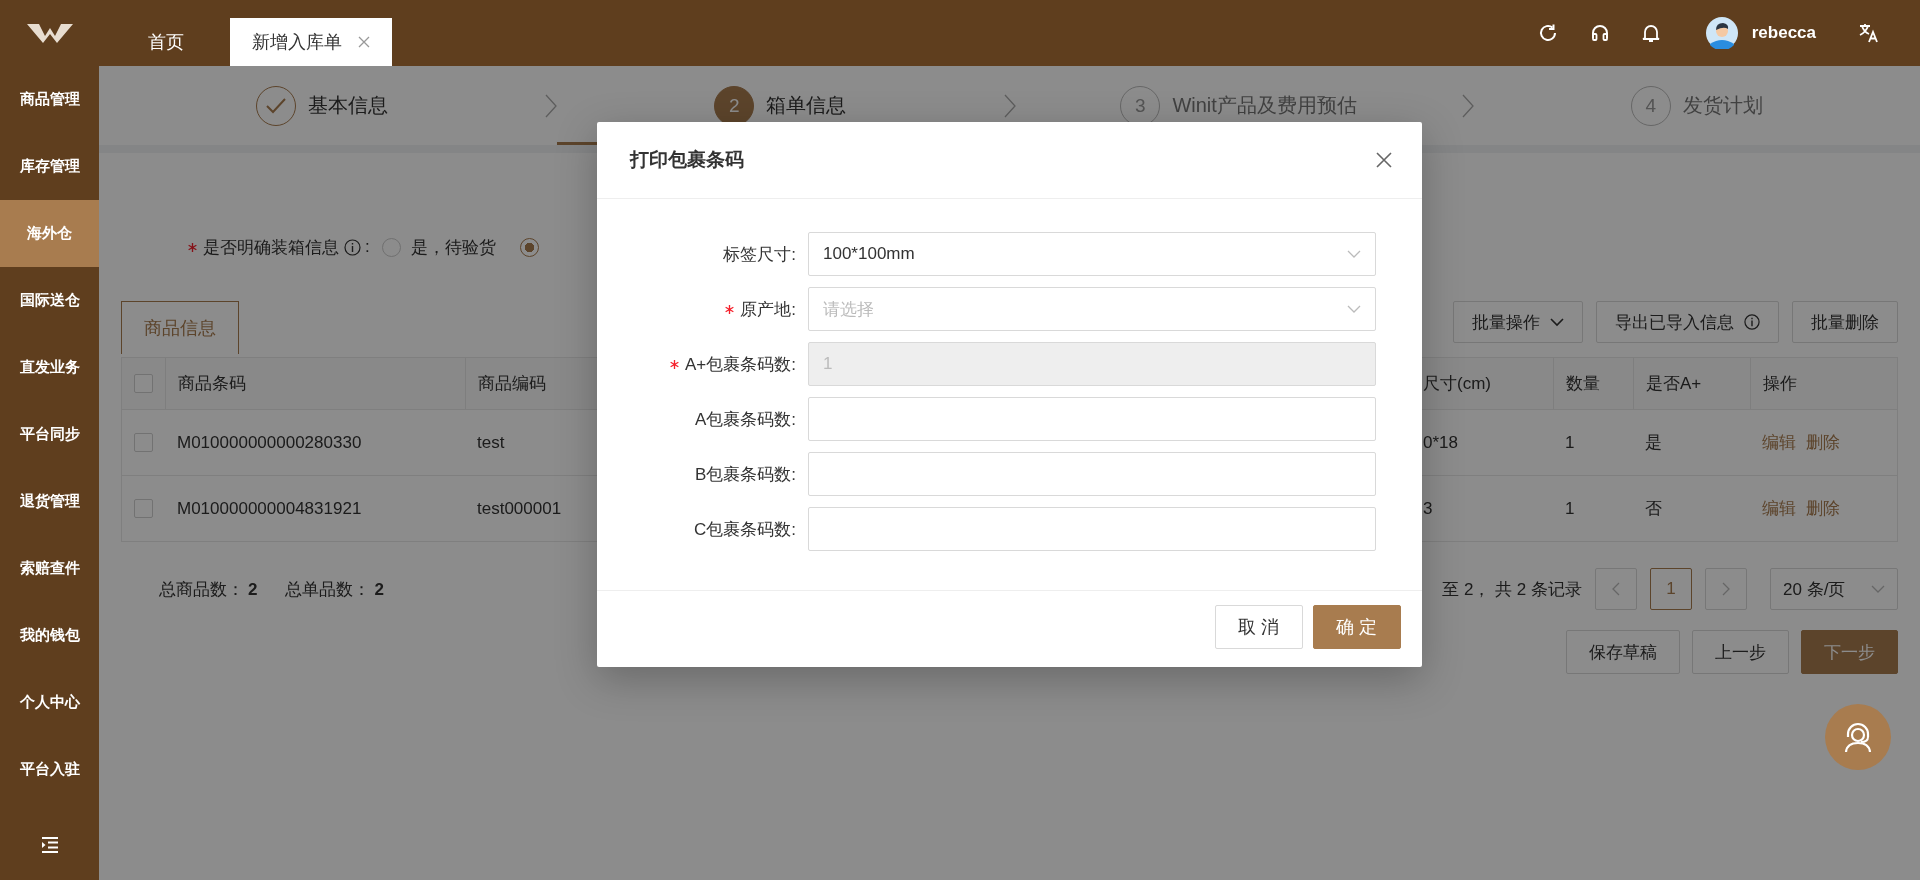  What do you see at coordinates (208, 589) in the screenshot?
I see `summary-text: 总商品数： 2` at bounding box center [208, 589].